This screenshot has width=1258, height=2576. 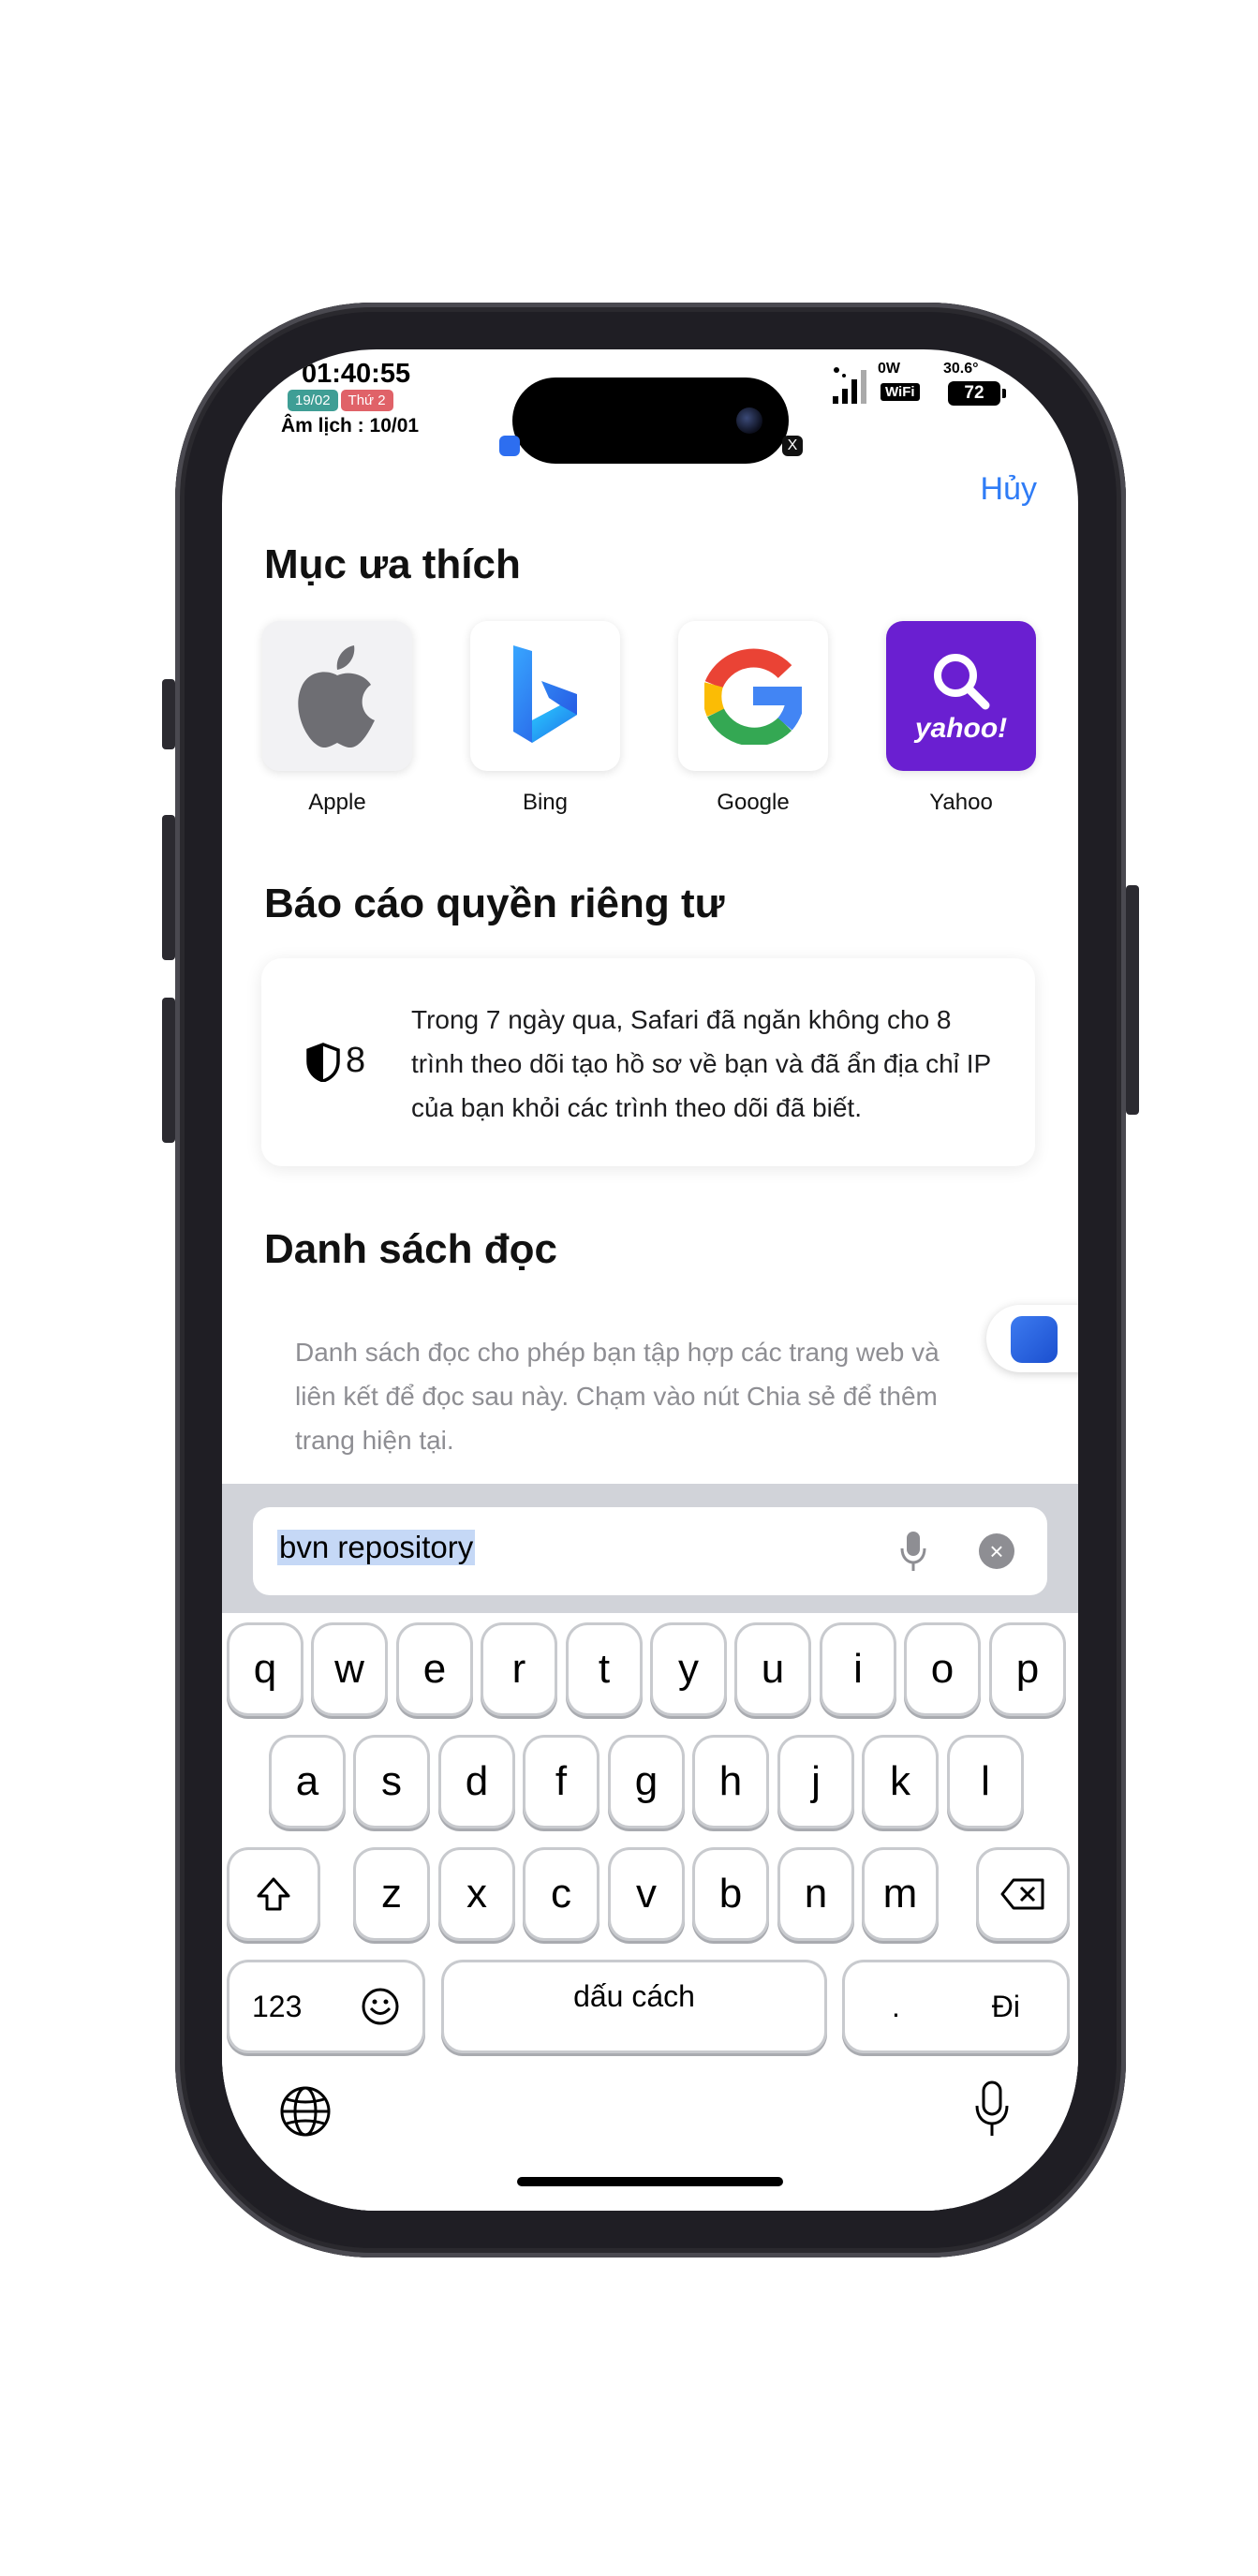 What do you see at coordinates (1027, 1669) in the screenshot?
I see `key-p: p` at bounding box center [1027, 1669].